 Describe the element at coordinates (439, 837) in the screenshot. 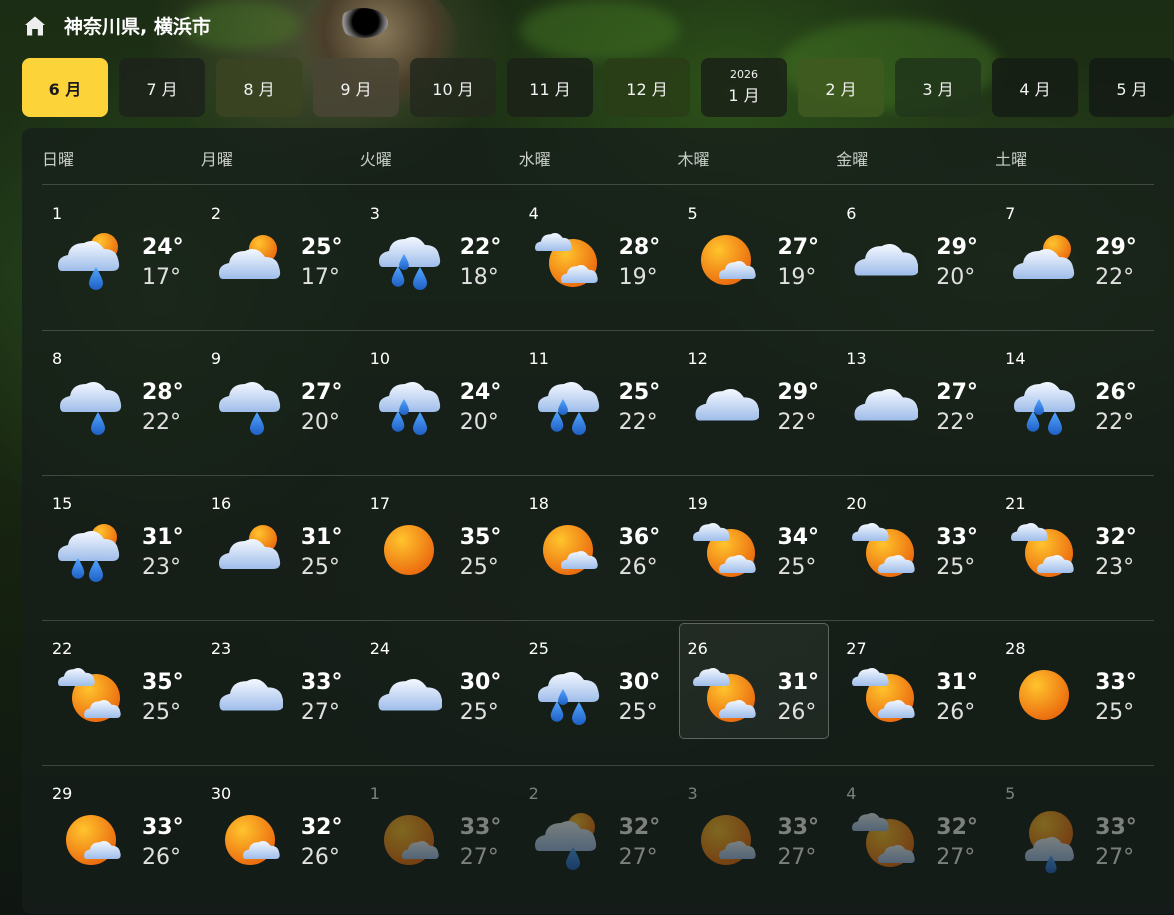

I see `day-cell: 1 33° 27°` at that location.